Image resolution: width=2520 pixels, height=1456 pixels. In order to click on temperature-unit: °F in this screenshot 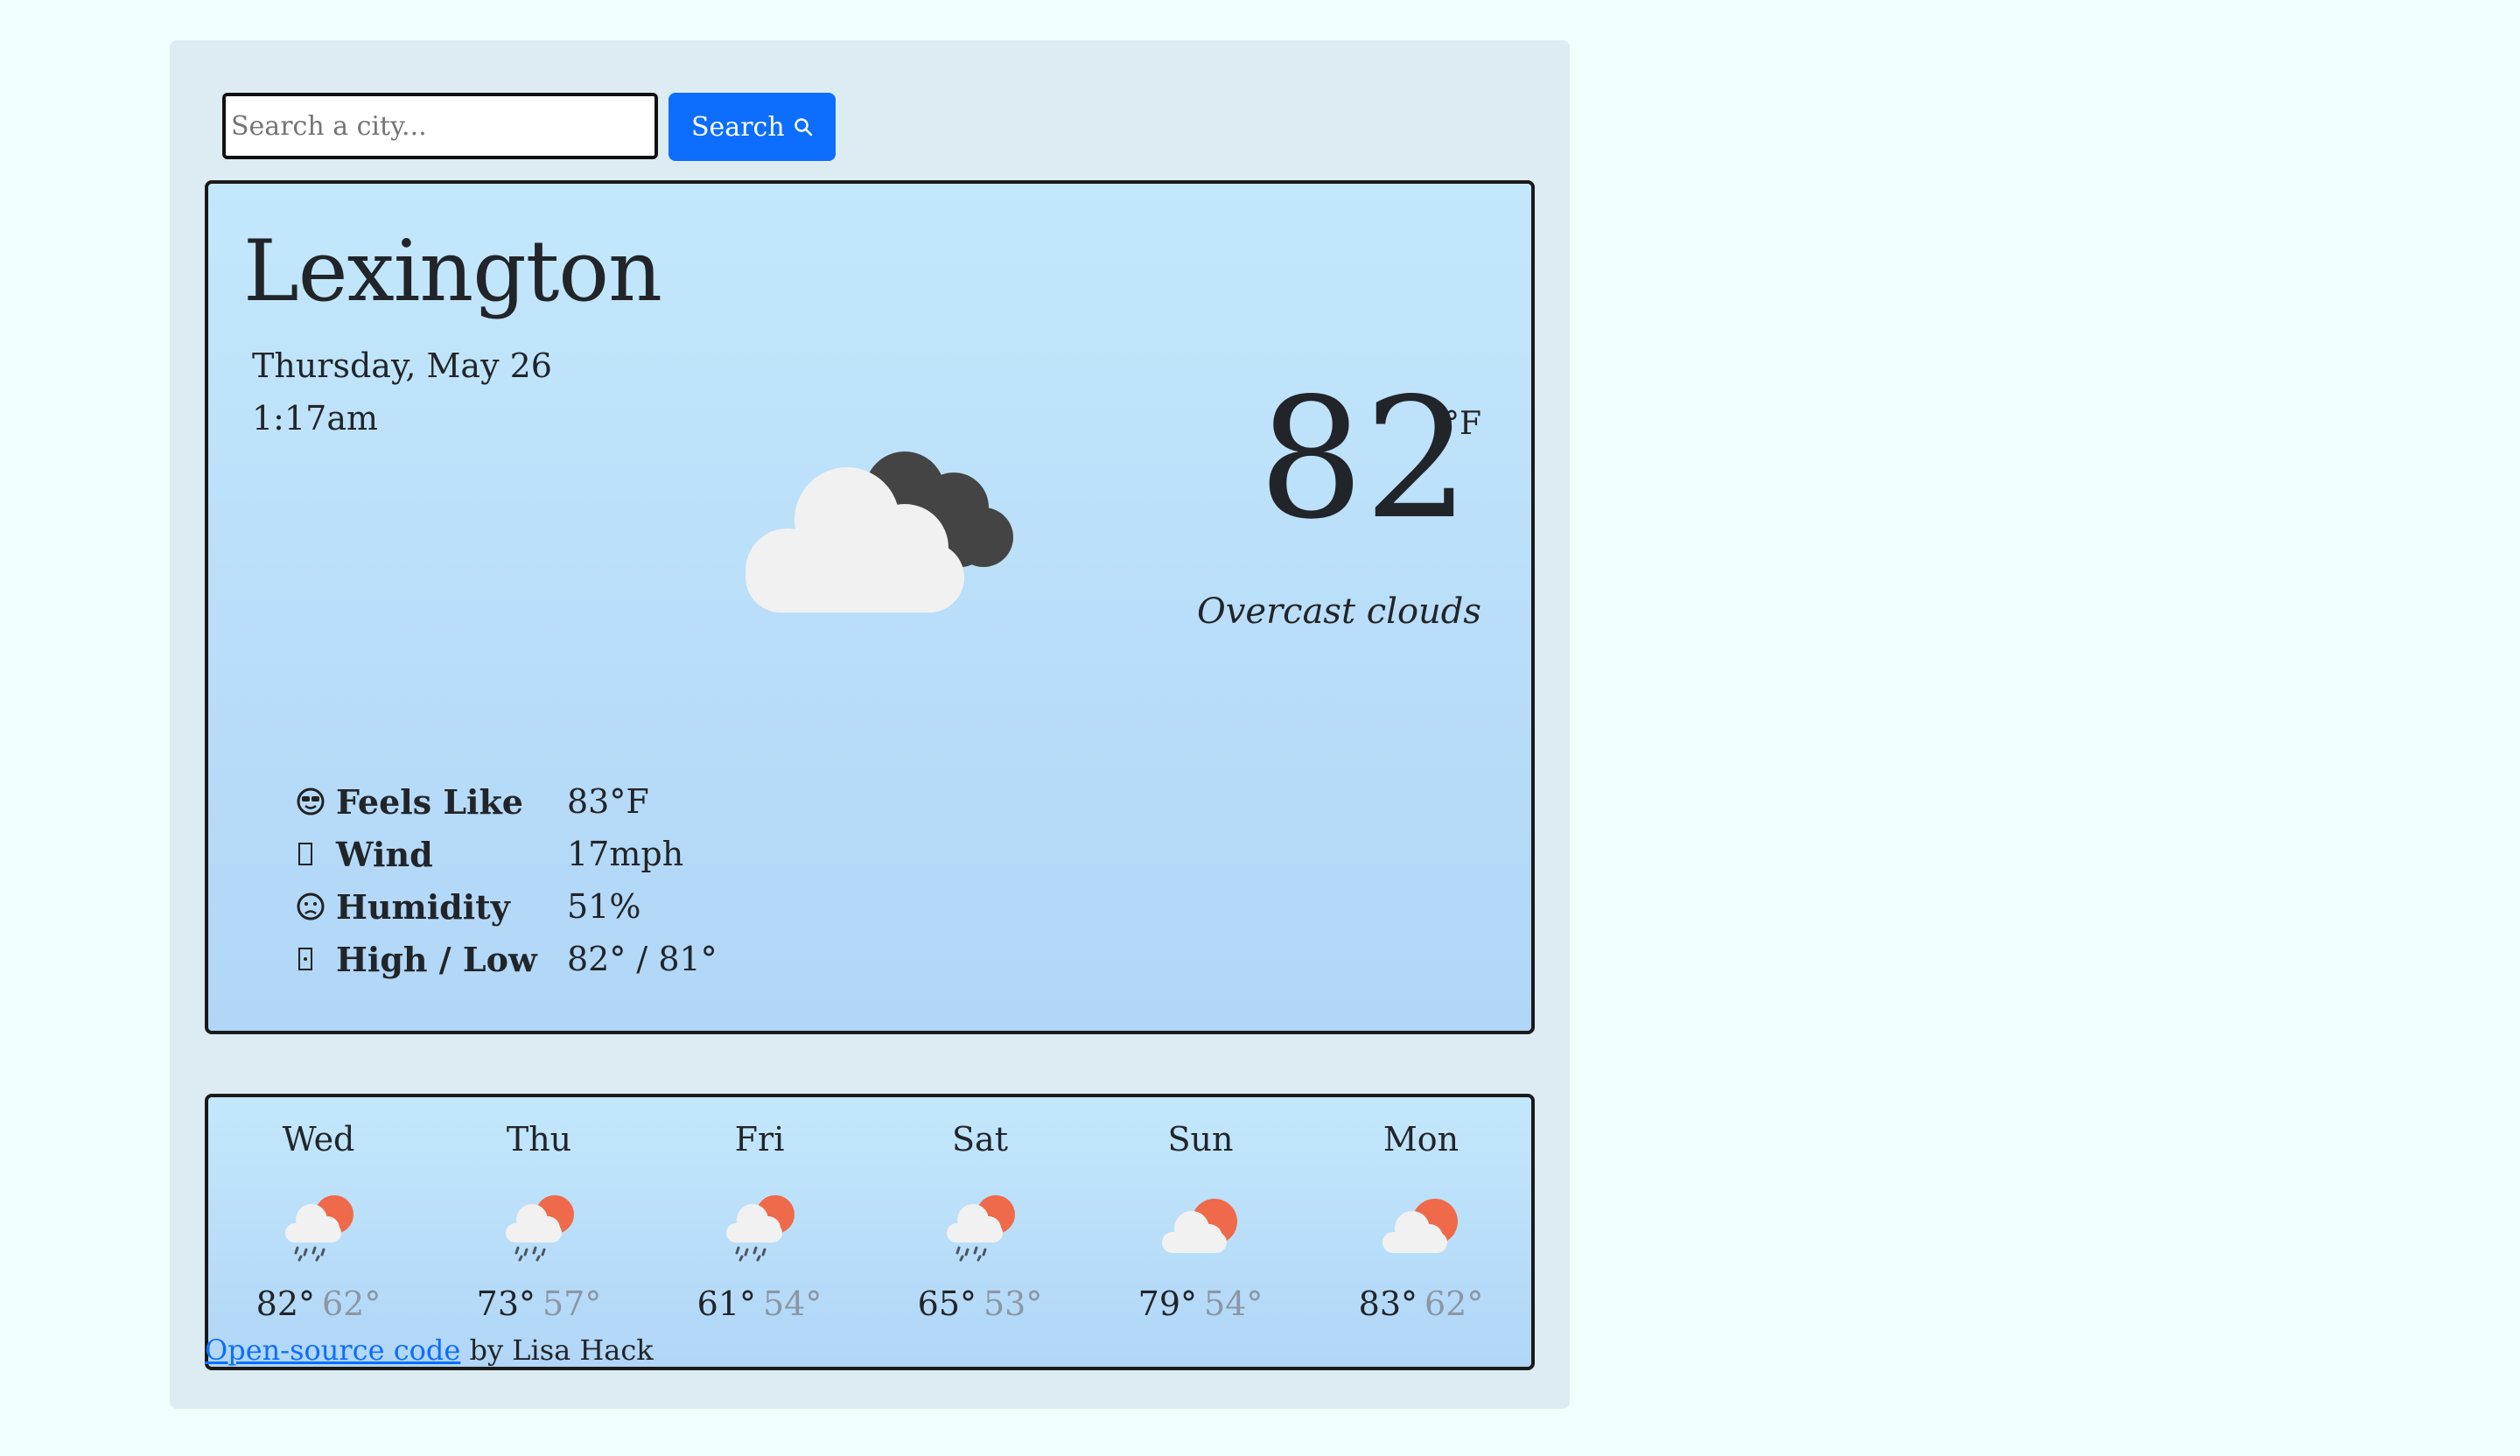, I will do `click(1462, 424)`.